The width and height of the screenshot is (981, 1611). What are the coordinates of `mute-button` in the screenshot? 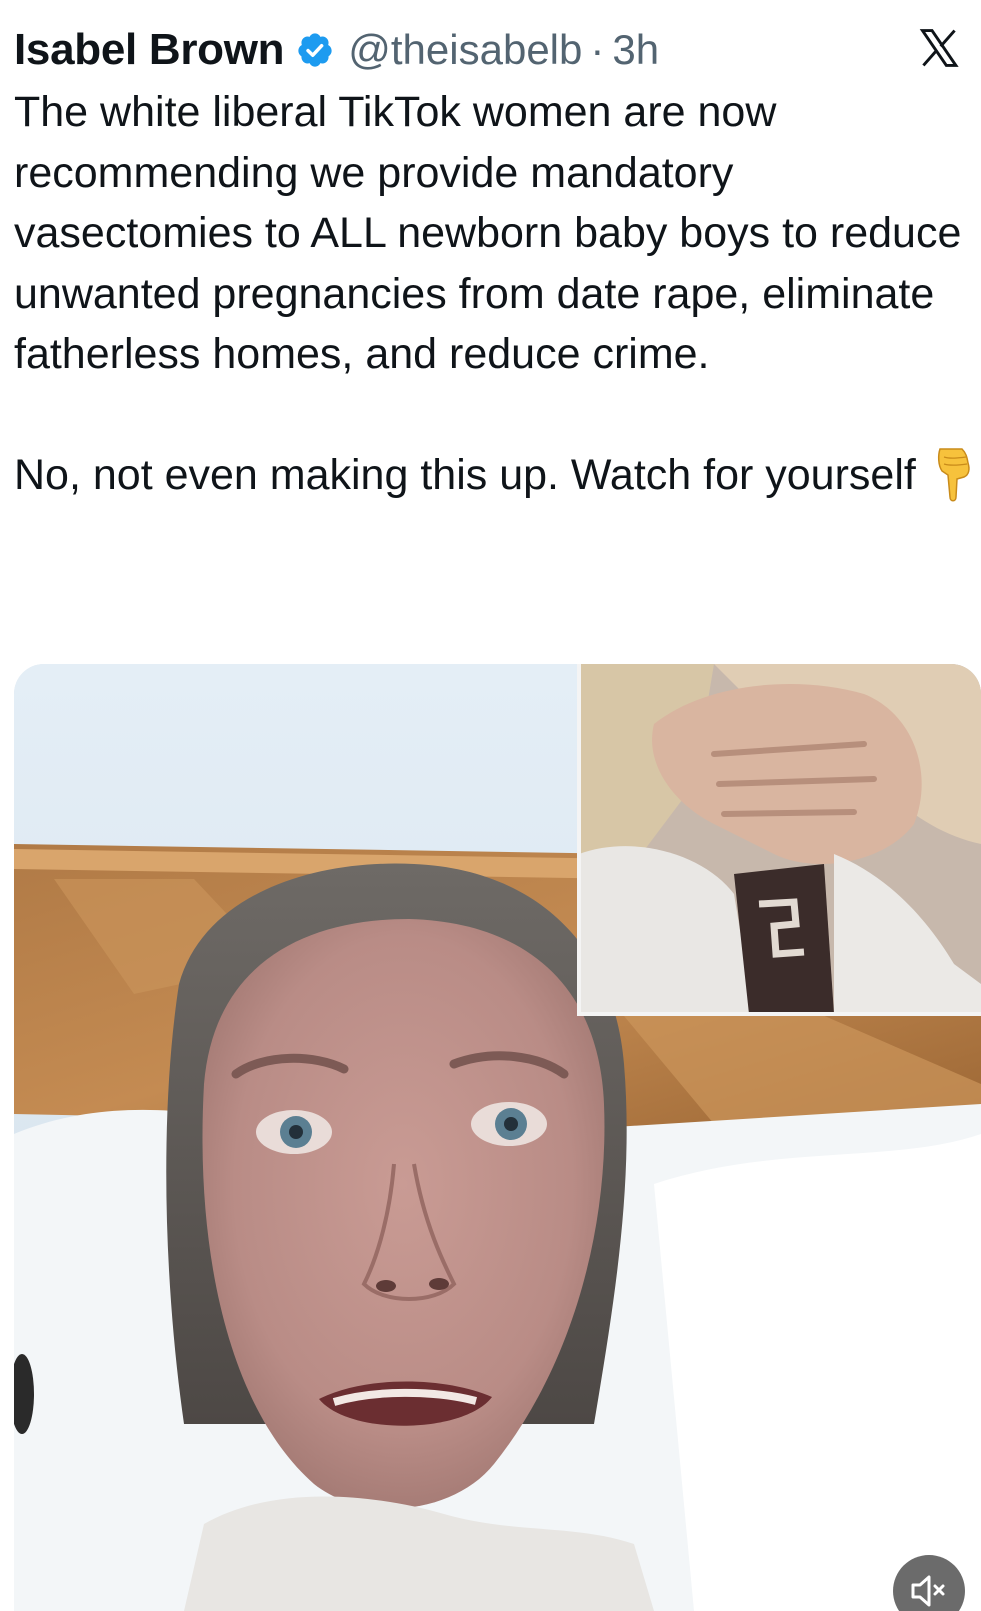 It's located at (929, 1583).